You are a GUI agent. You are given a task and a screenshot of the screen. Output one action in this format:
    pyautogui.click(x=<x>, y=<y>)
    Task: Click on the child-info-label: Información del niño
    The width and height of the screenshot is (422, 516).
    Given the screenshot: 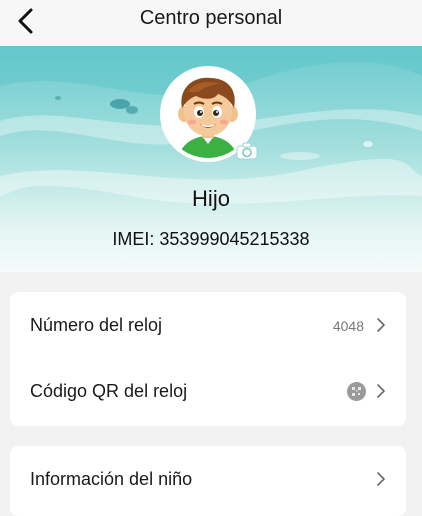 What is the action you would take?
    pyautogui.click(x=111, y=479)
    